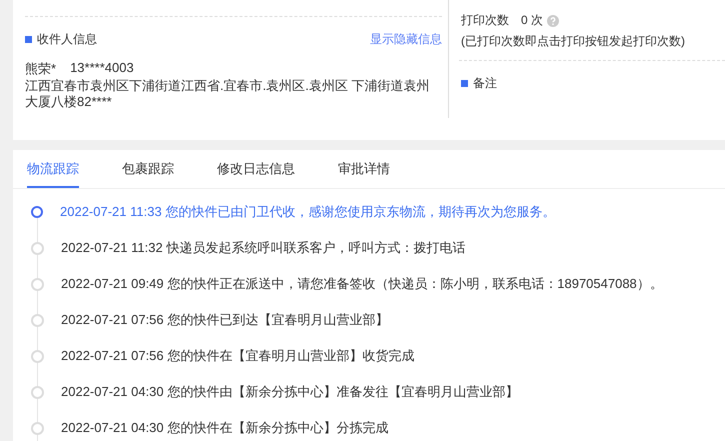  What do you see at coordinates (364, 169) in the screenshot?
I see `tab: 审批详情` at bounding box center [364, 169].